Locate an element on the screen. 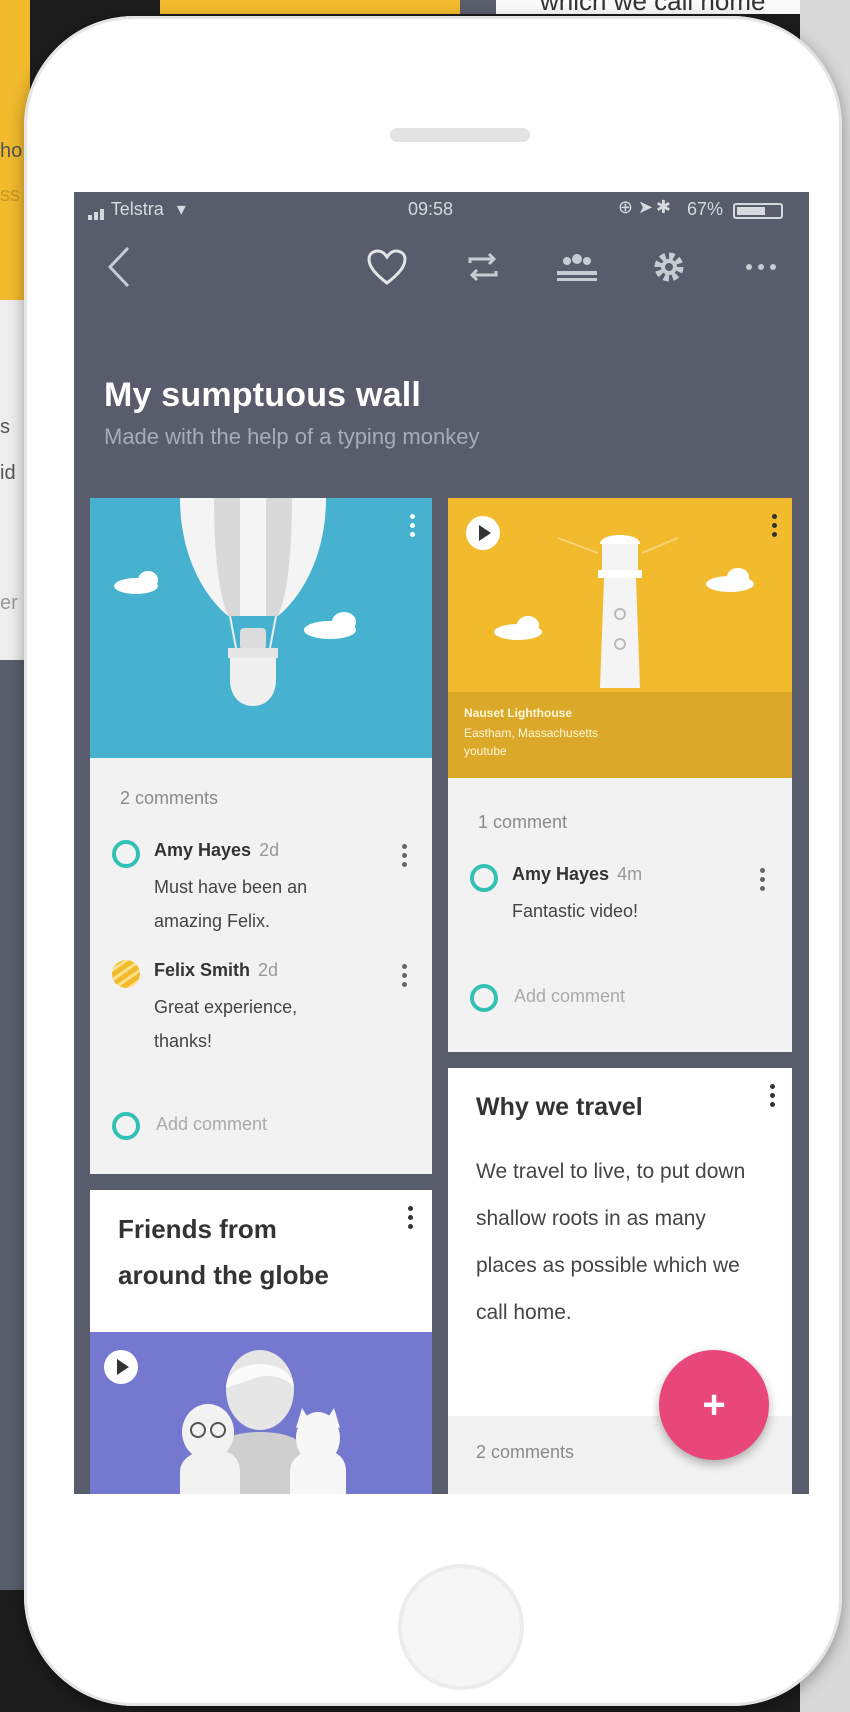 The width and height of the screenshot is (850, 1712). video-title: Nauset Lighthouse is located at coordinates (518, 713).